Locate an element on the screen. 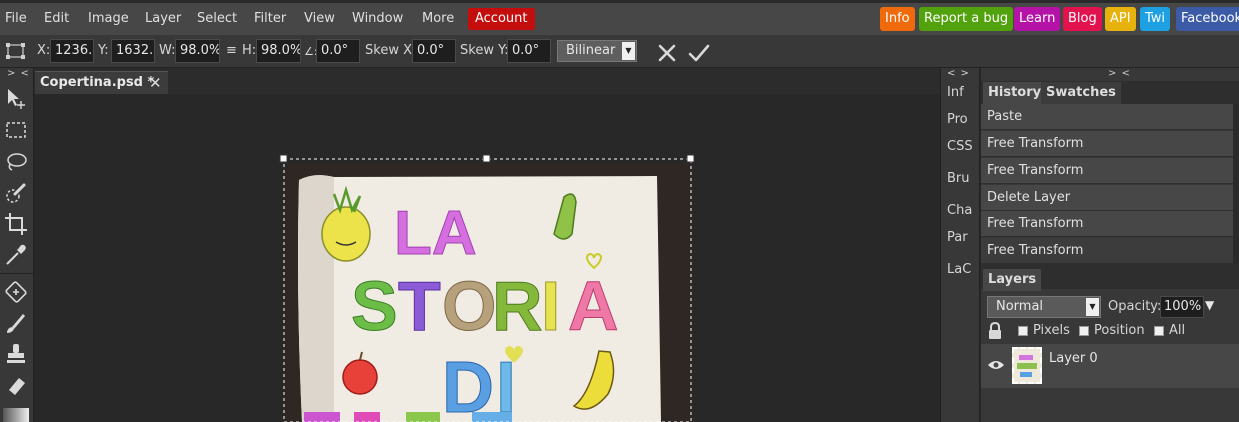 The image size is (1239, 422). lock-icon is located at coordinates (995, 330).